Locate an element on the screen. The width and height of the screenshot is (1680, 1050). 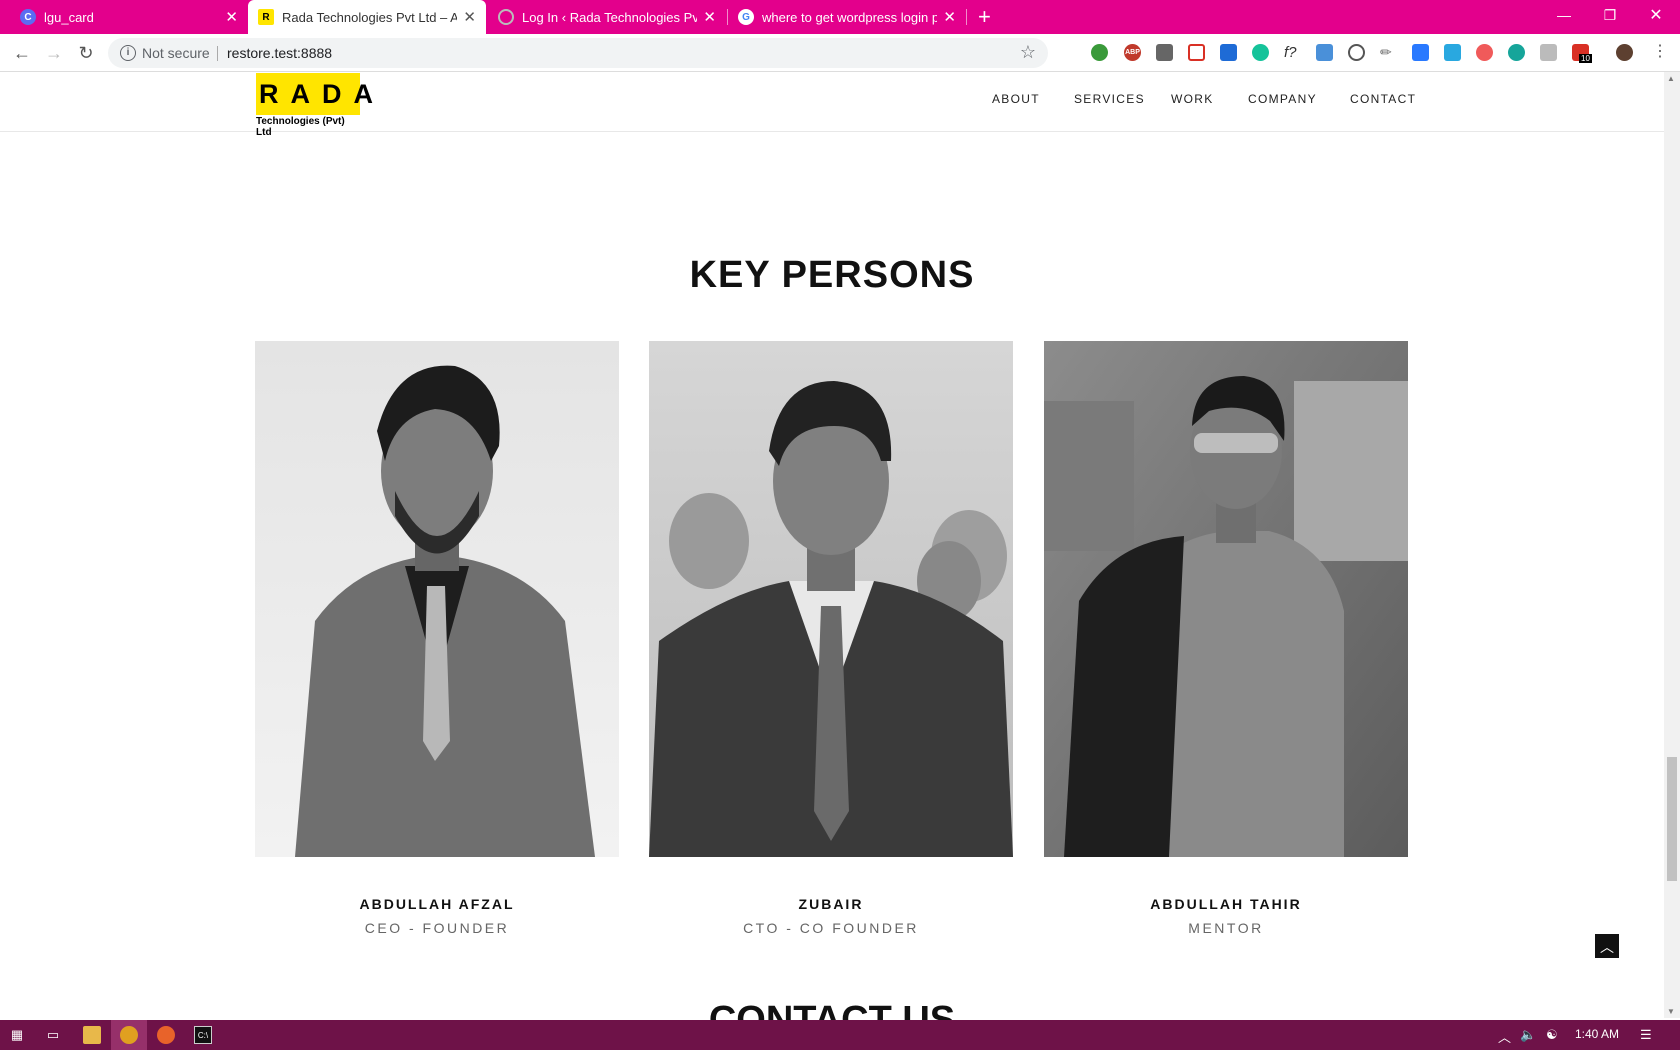
address-bar: i Not secure restore.test:8888 ☆ is located at coordinates (578, 53).